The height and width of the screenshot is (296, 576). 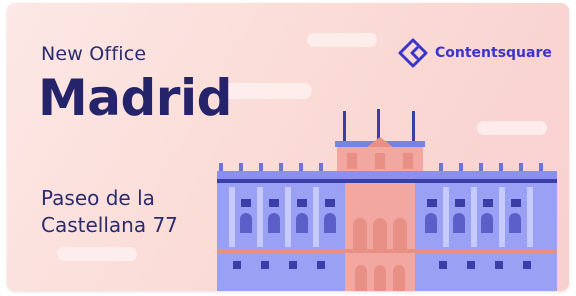 What do you see at coordinates (413, 53) in the screenshot?
I see `contentsquare-logo-icon` at bounding box center [413, 53].